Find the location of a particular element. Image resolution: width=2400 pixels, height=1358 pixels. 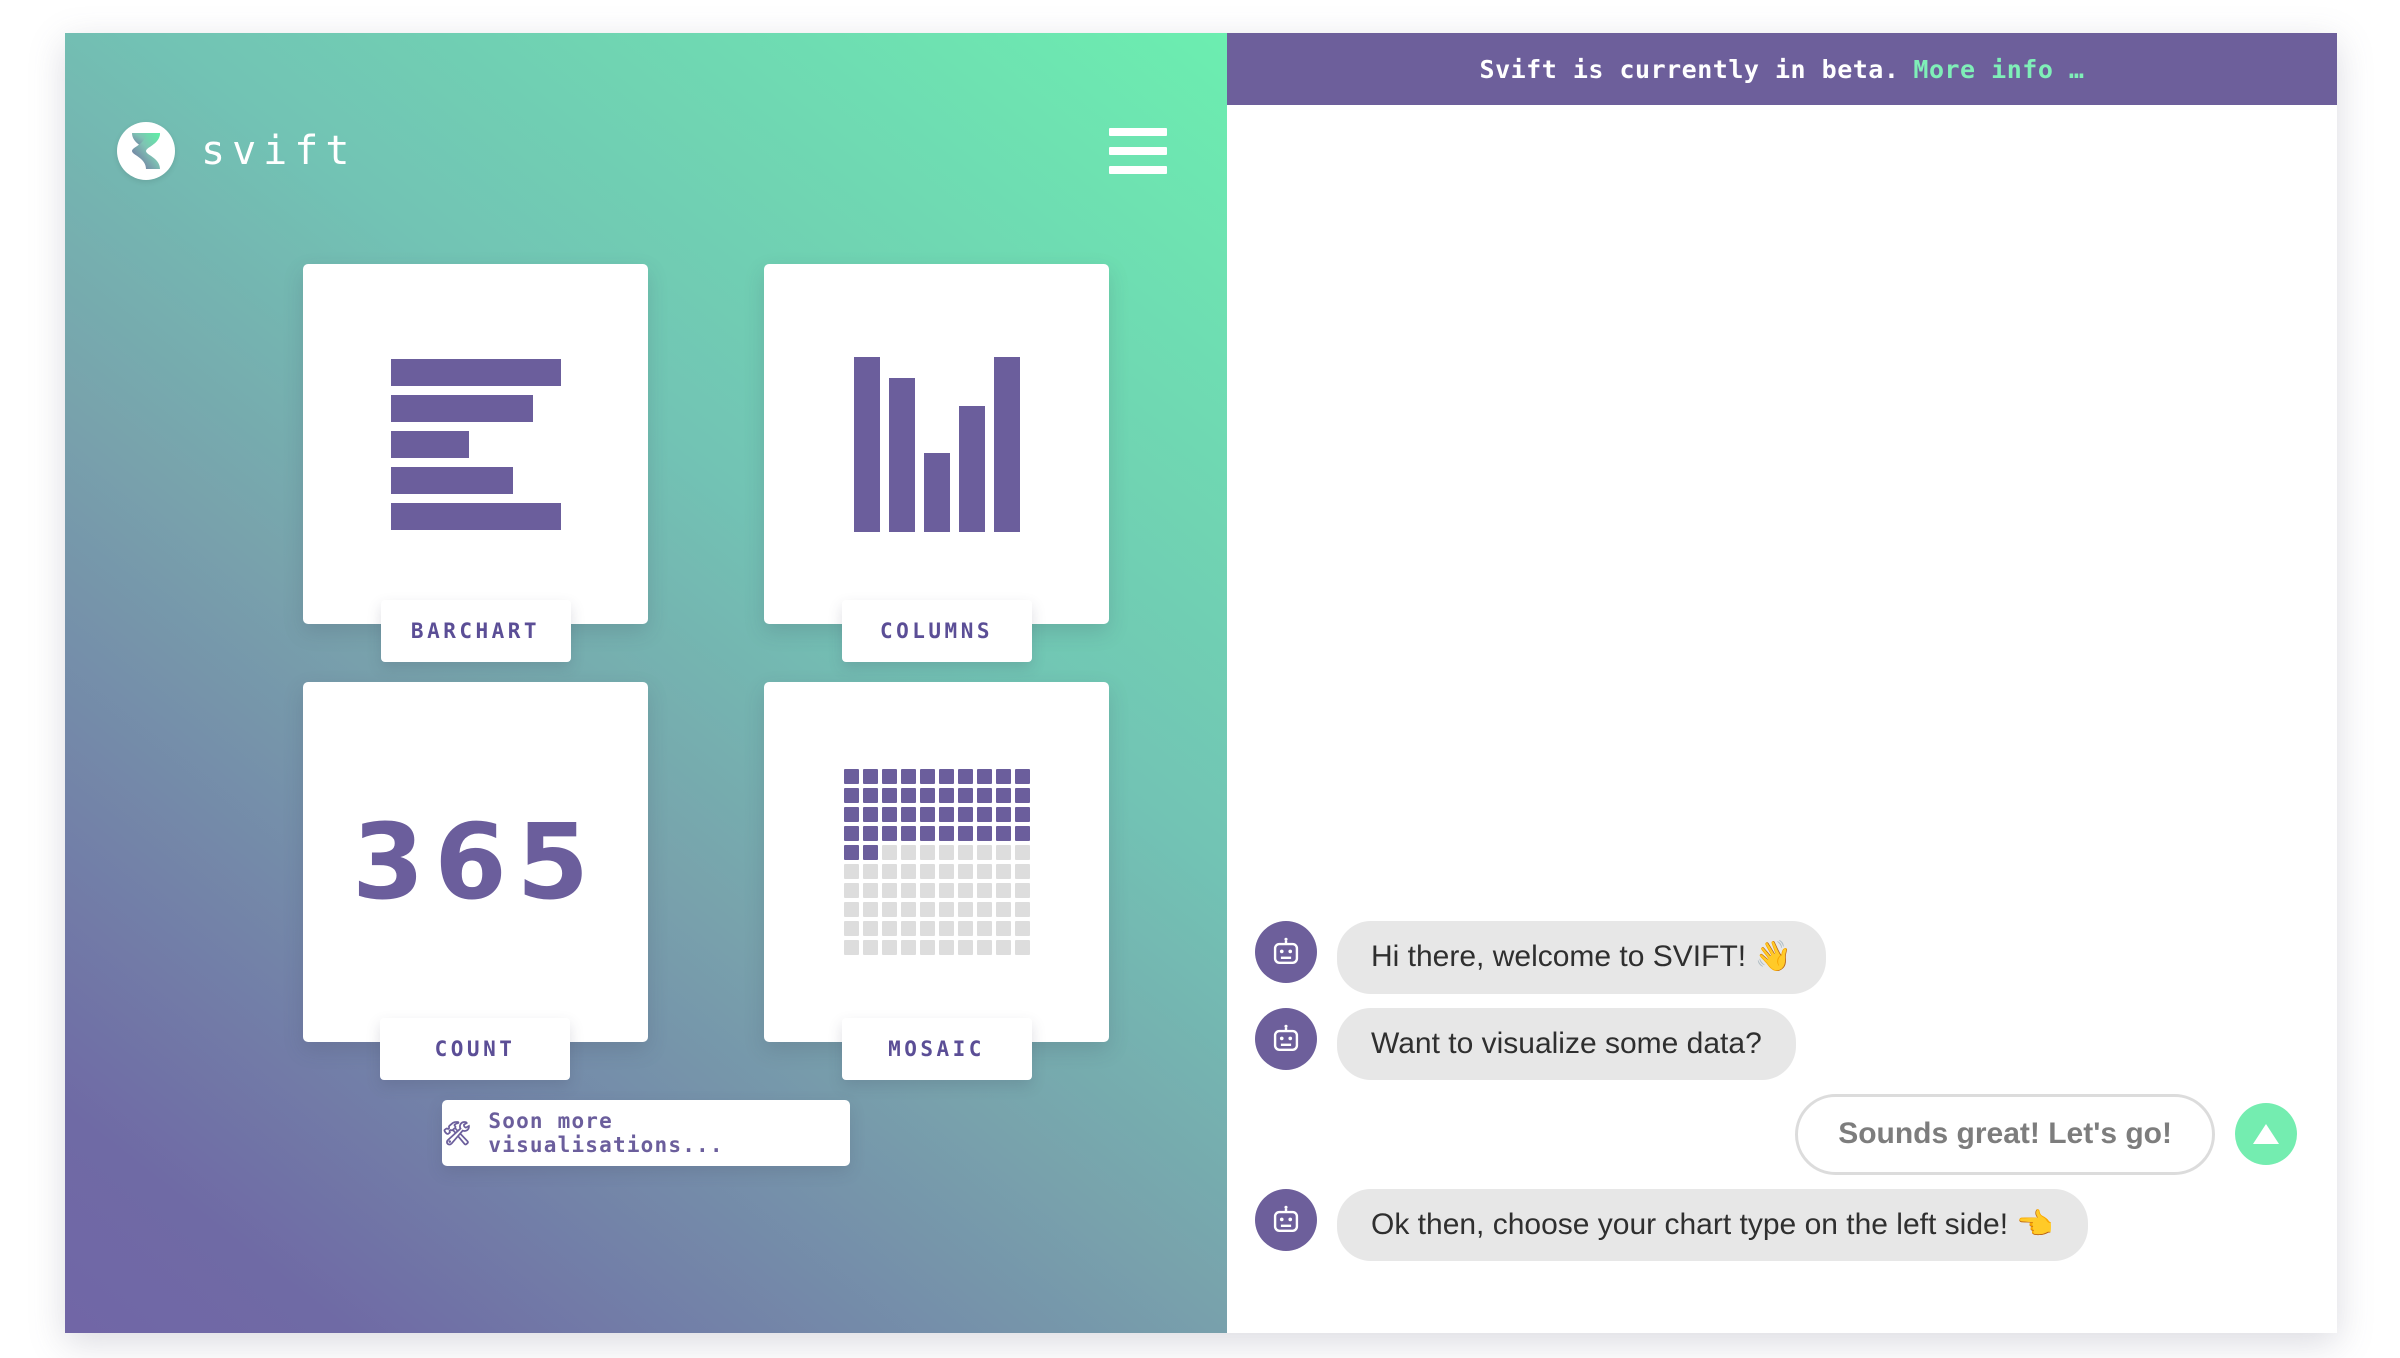

chat-bubble-user: Sounds great! Let's go! is located at coordinates (2005, 1134).